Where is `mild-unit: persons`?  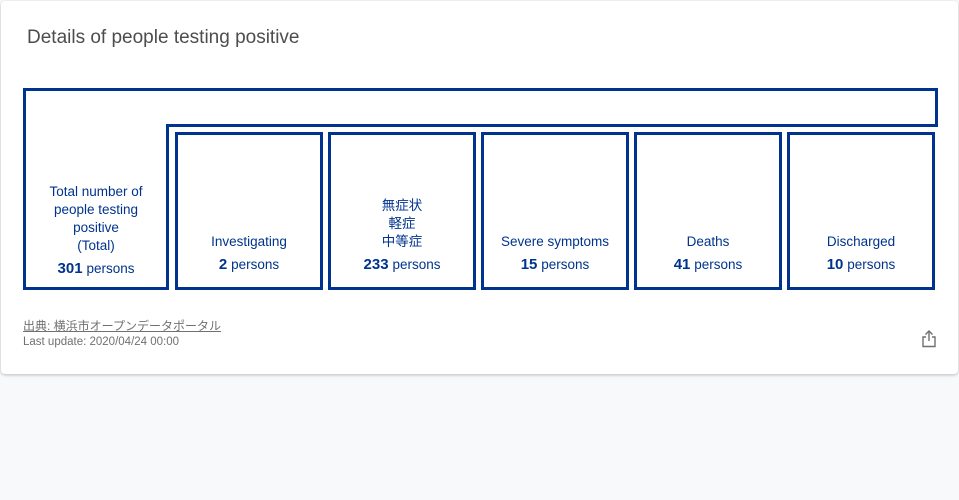
mild-unit: persons is located at coordinates (416, 264).